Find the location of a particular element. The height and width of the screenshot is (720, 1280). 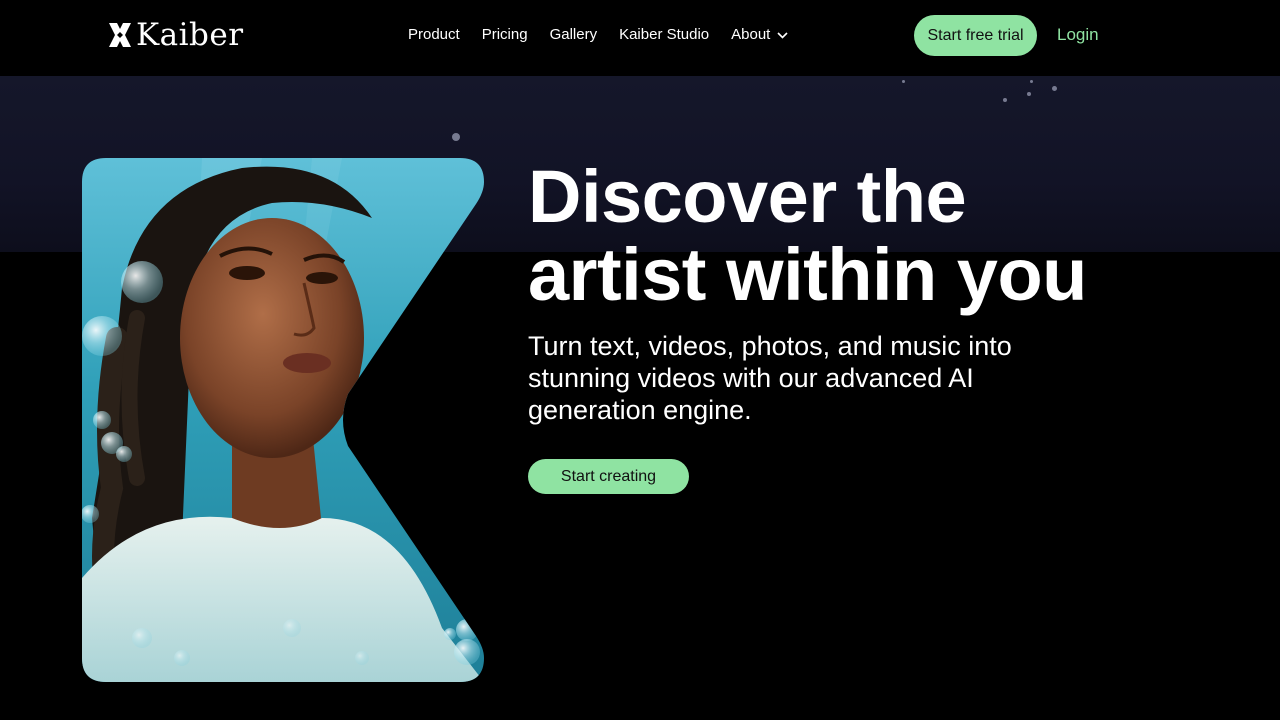

nav-product-link: Product is located at coordinates (434, 35).